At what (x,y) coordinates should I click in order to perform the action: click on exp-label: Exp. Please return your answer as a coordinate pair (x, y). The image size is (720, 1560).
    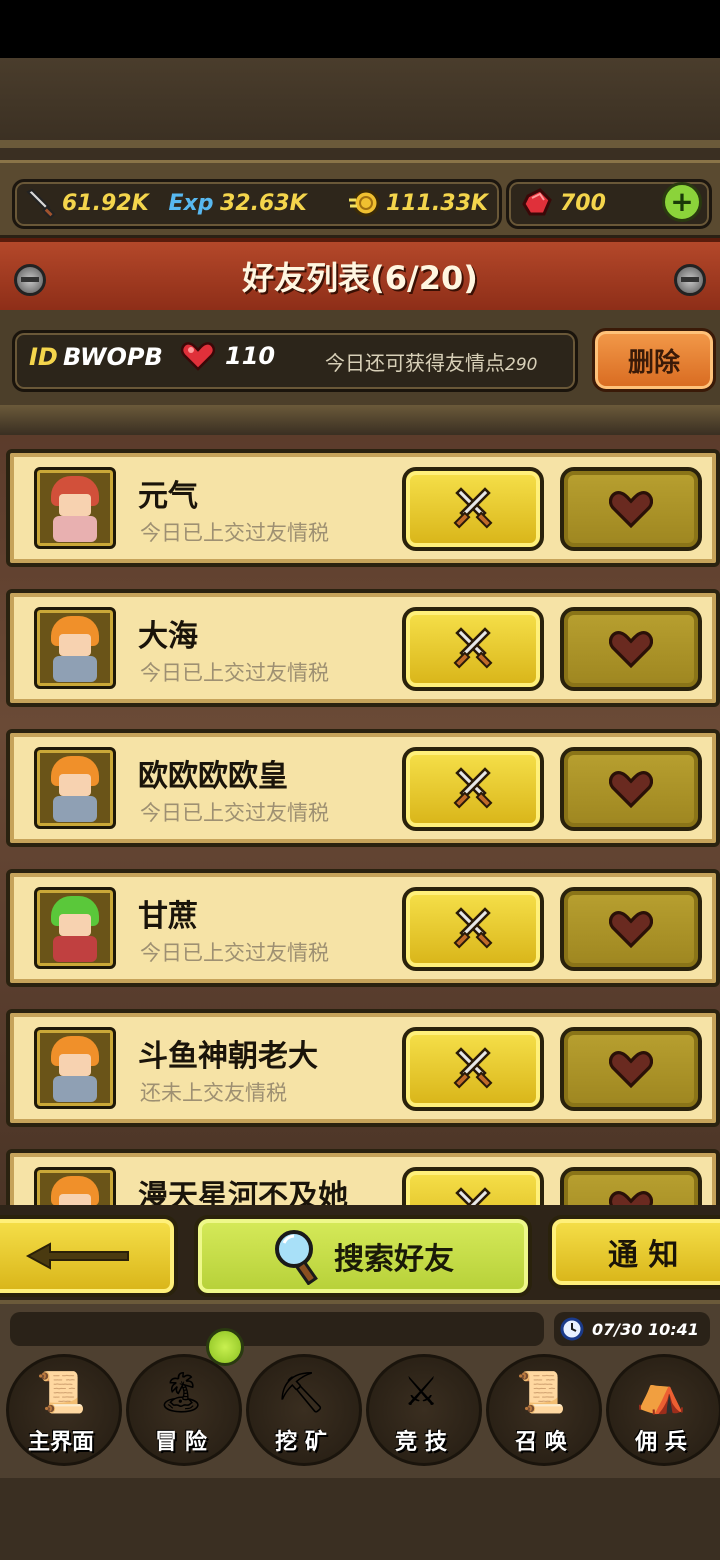
    Looking at the image, I should click on (191, 203).